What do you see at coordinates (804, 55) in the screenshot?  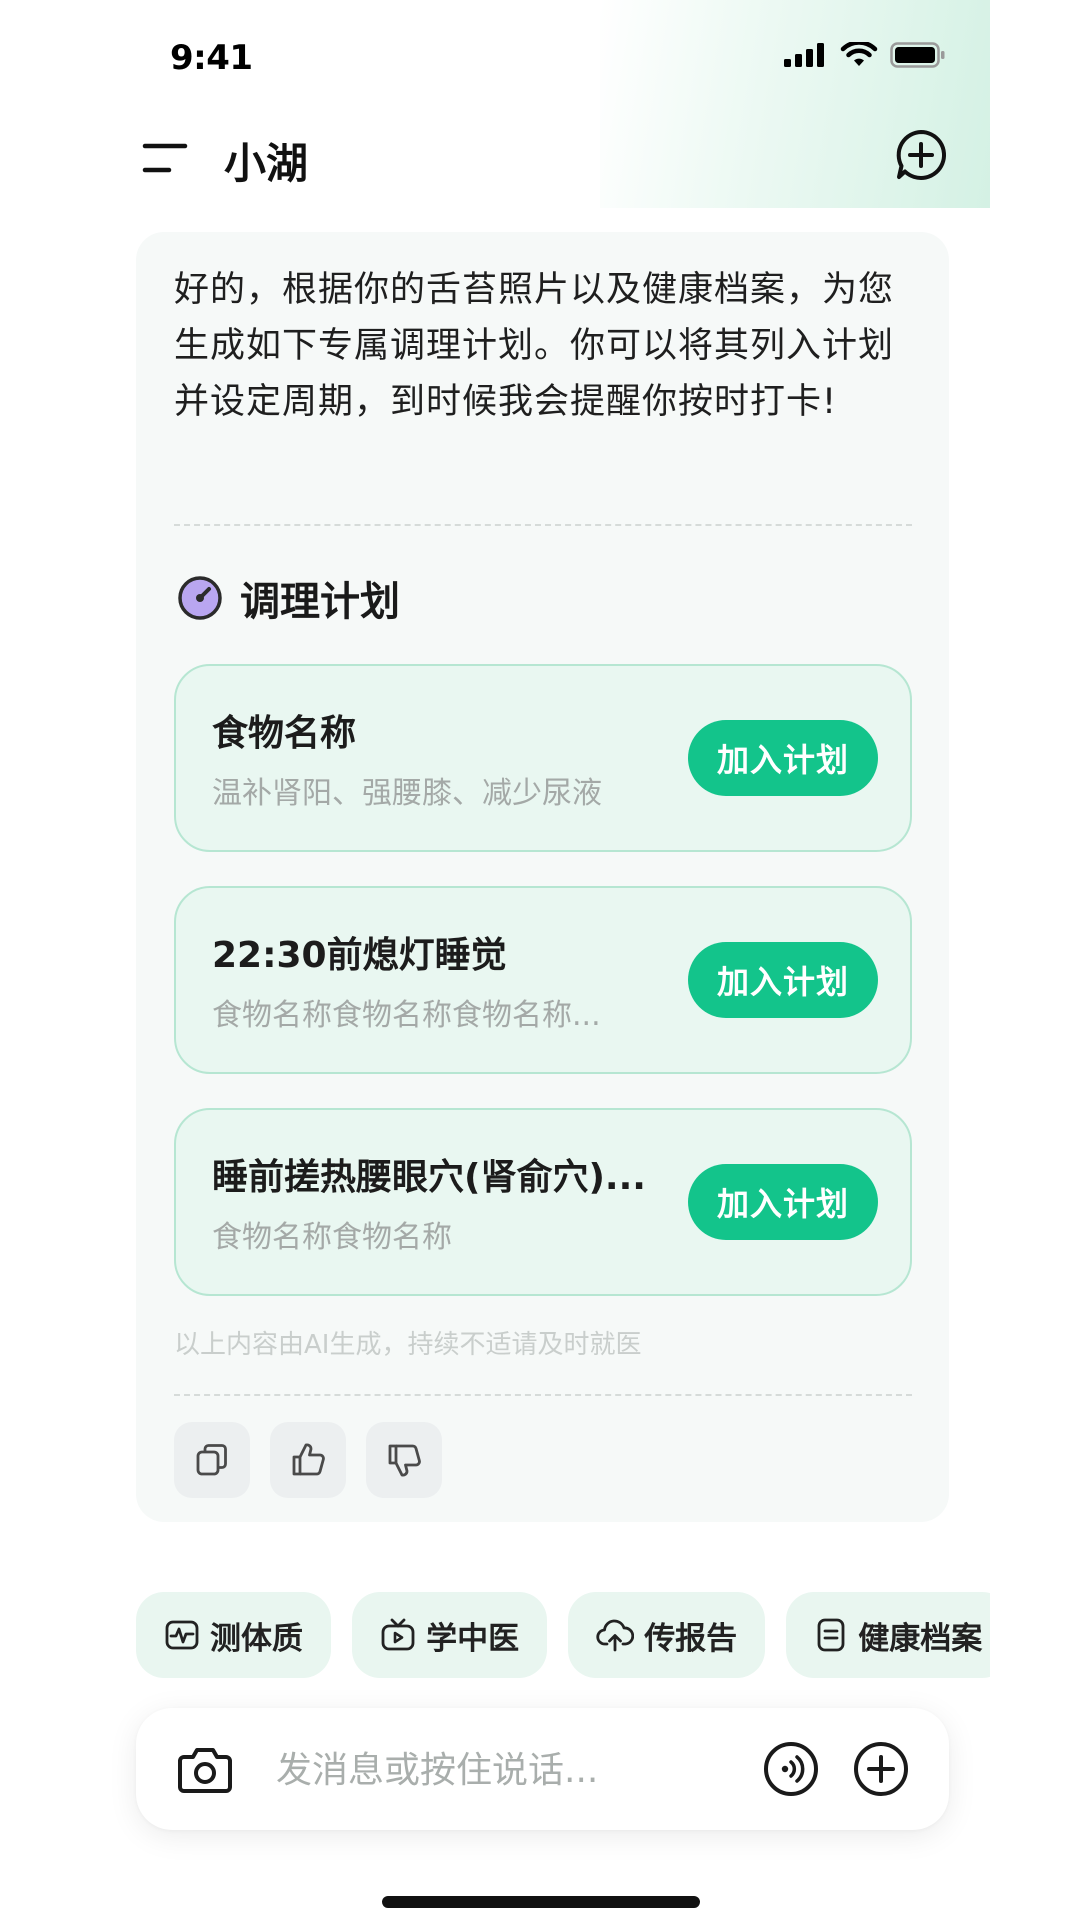 I see `signal-icon` at bounding box center [804, 55].